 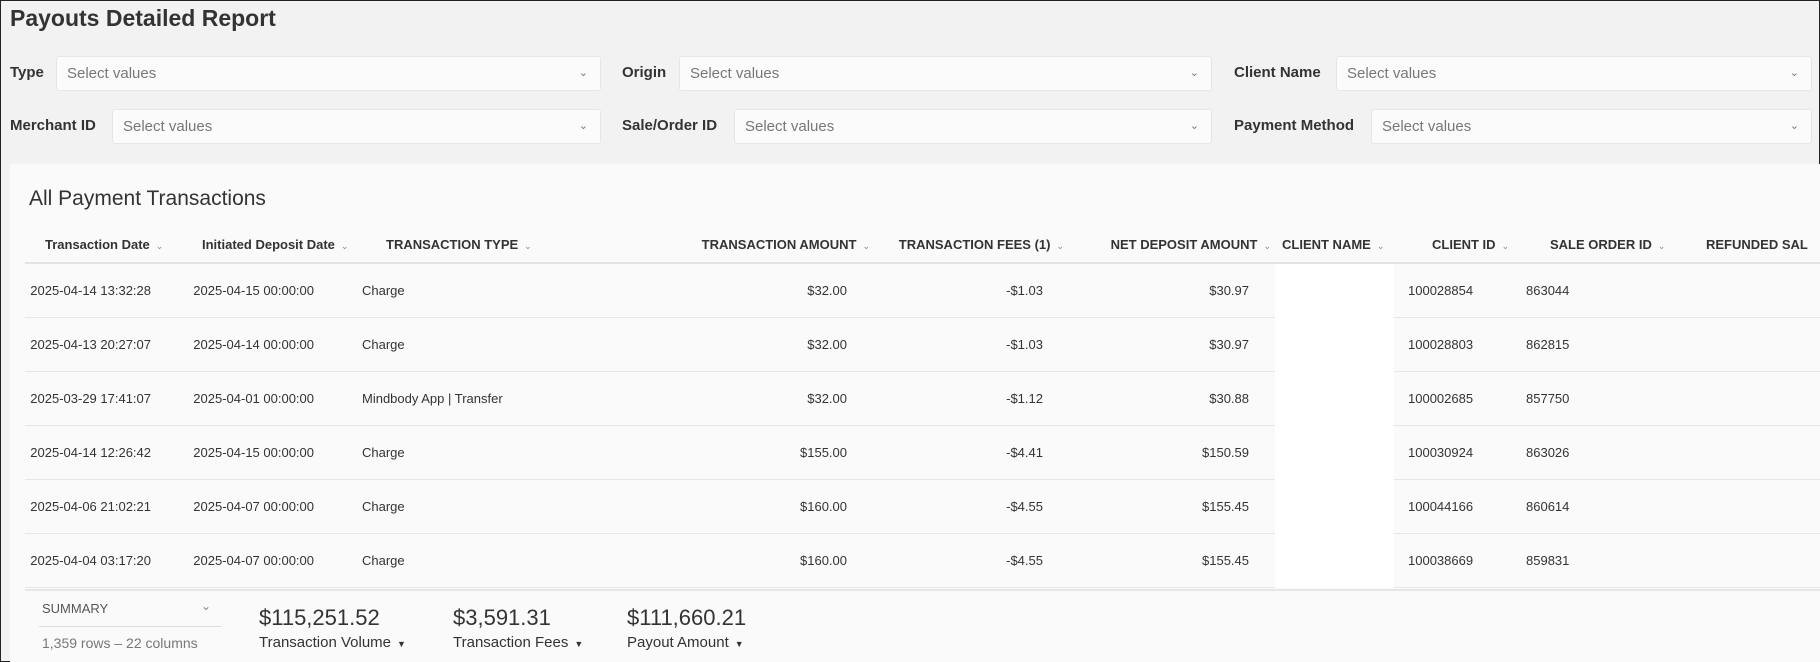 What do you see at coordinates (319, 617) in the screenshot?
I see `metric-value: $115,251.52` at bounding box center [319, 617].